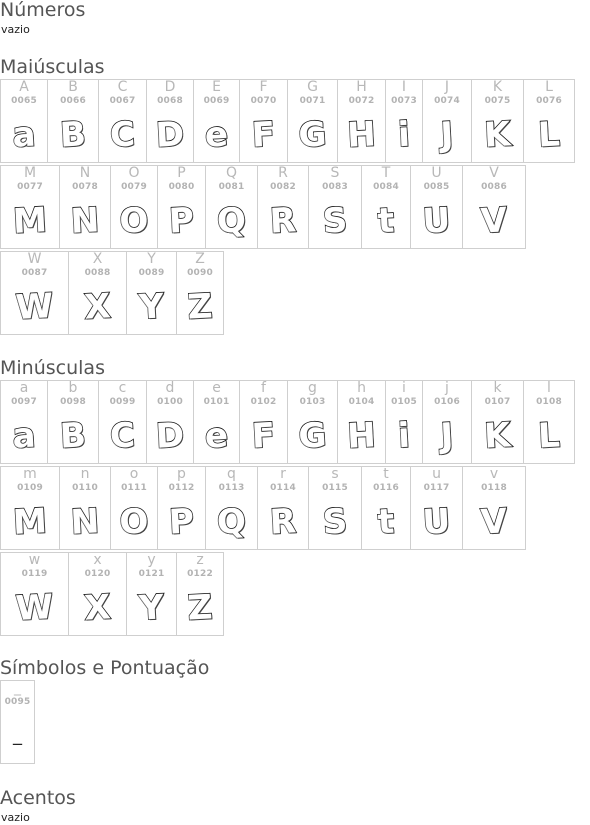 This screenshot has height=825, width=590. What do you see at coordinates (216, 121) in the screenshot?
I see `glyph-cell: E 0069 e` at bounding box center [216, 121].